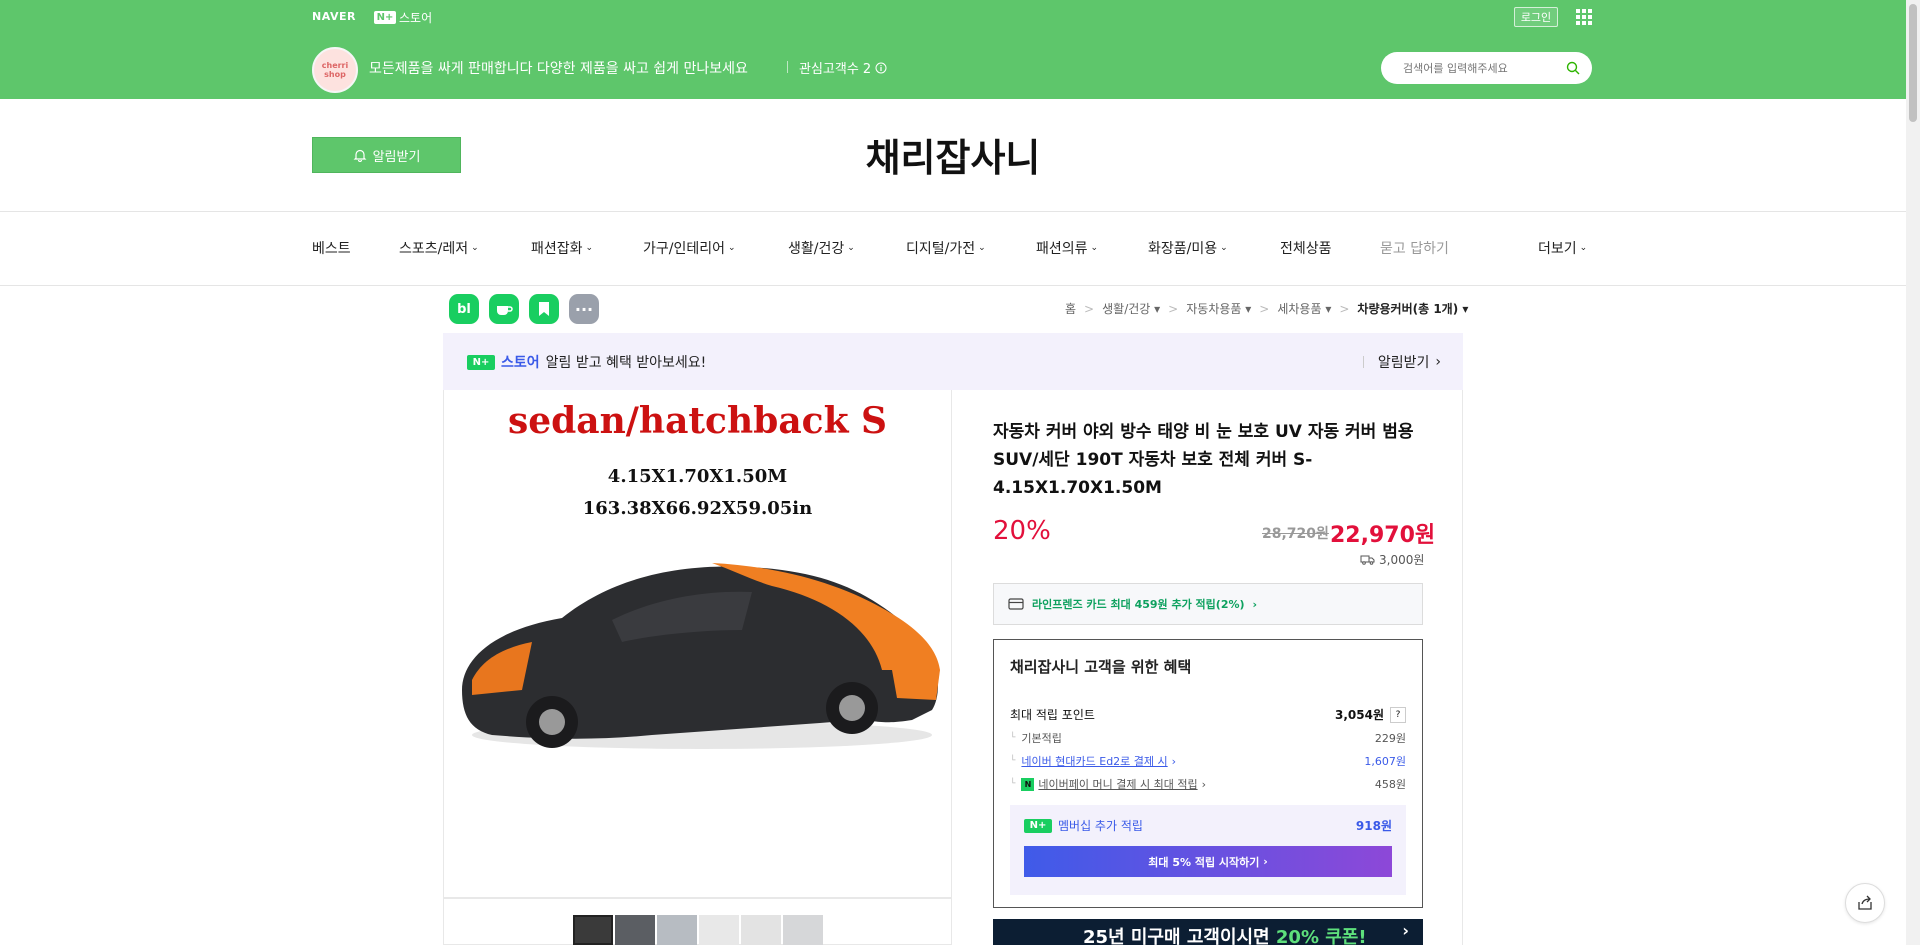 The image size is (1920, 945). I want to click on nav-item-living: 생활/건강 ⌄, so click(821, 248).